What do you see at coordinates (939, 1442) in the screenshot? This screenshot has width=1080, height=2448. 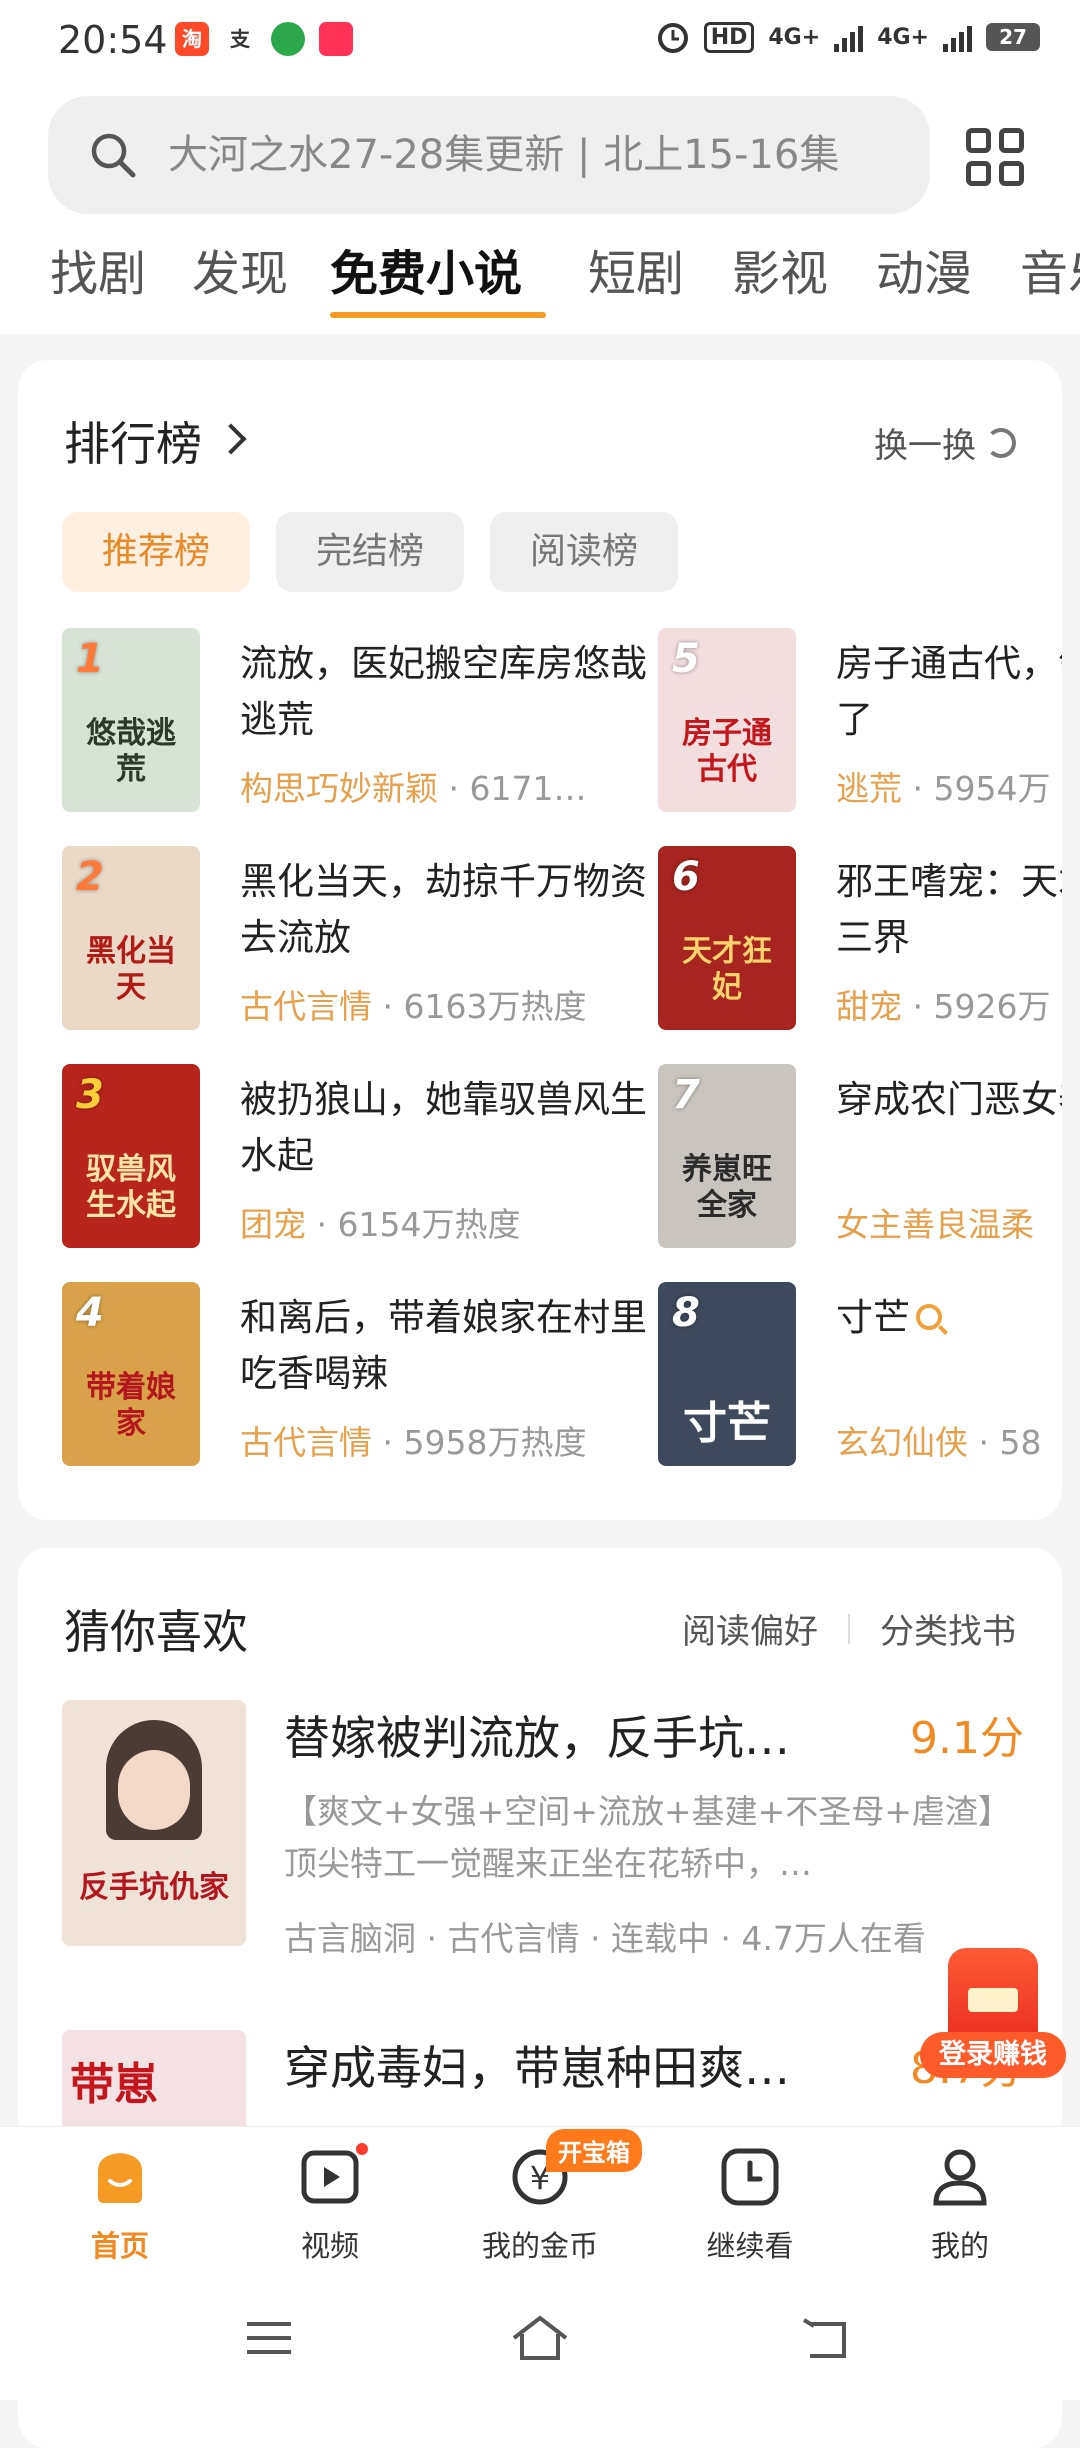 I see `book-meta: 玄幻仙侠 · 58` at bounding box center [939, 1442].